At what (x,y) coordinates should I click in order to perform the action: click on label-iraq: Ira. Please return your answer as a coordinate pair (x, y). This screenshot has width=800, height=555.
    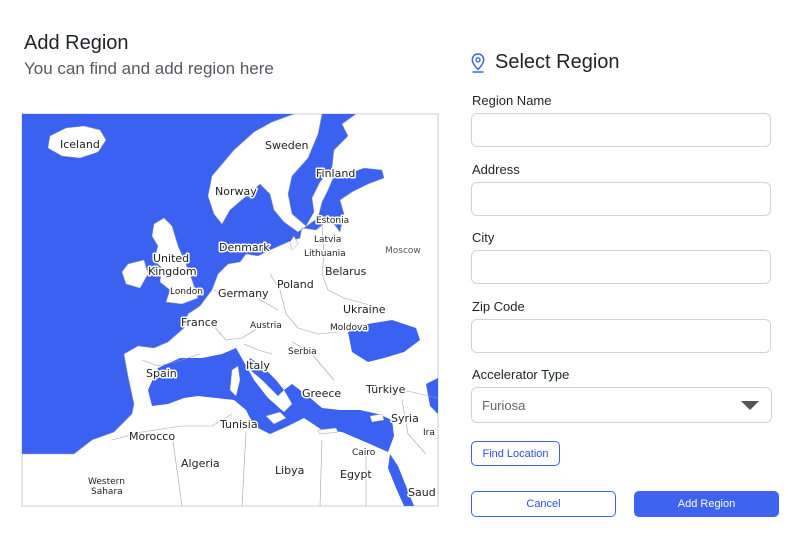
    Looking at the image, I should click on (429, 433).